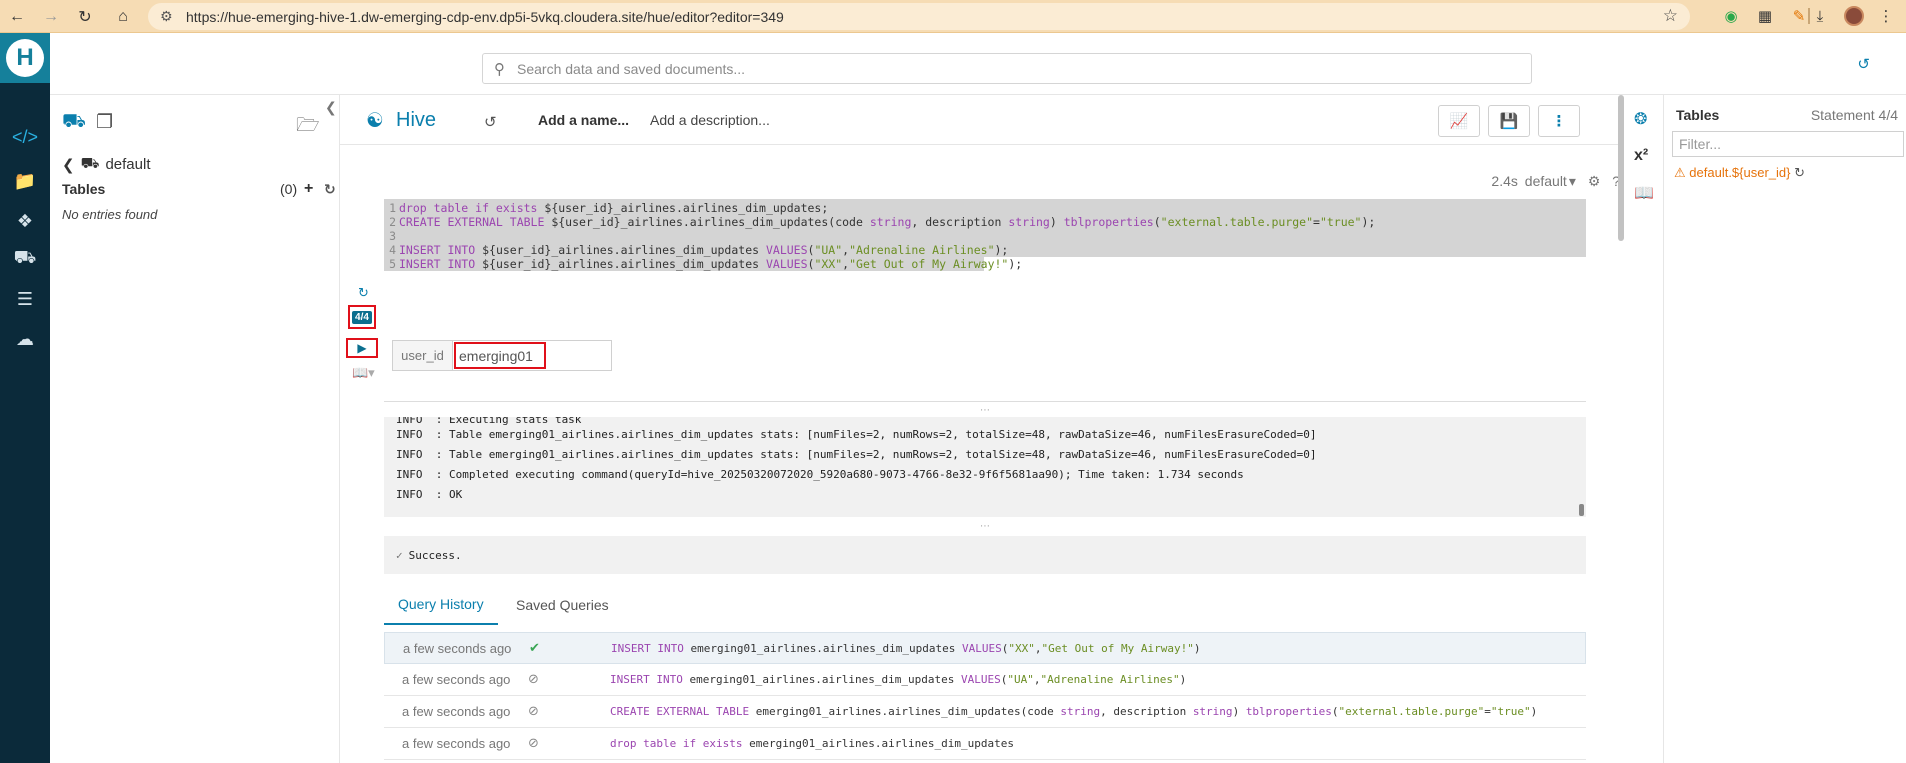 The width and height of the screenshot is (1906, 763). Describe the element at coordinates (1581, 510) in the screenshot. I see `log-scrollbar` at that location.